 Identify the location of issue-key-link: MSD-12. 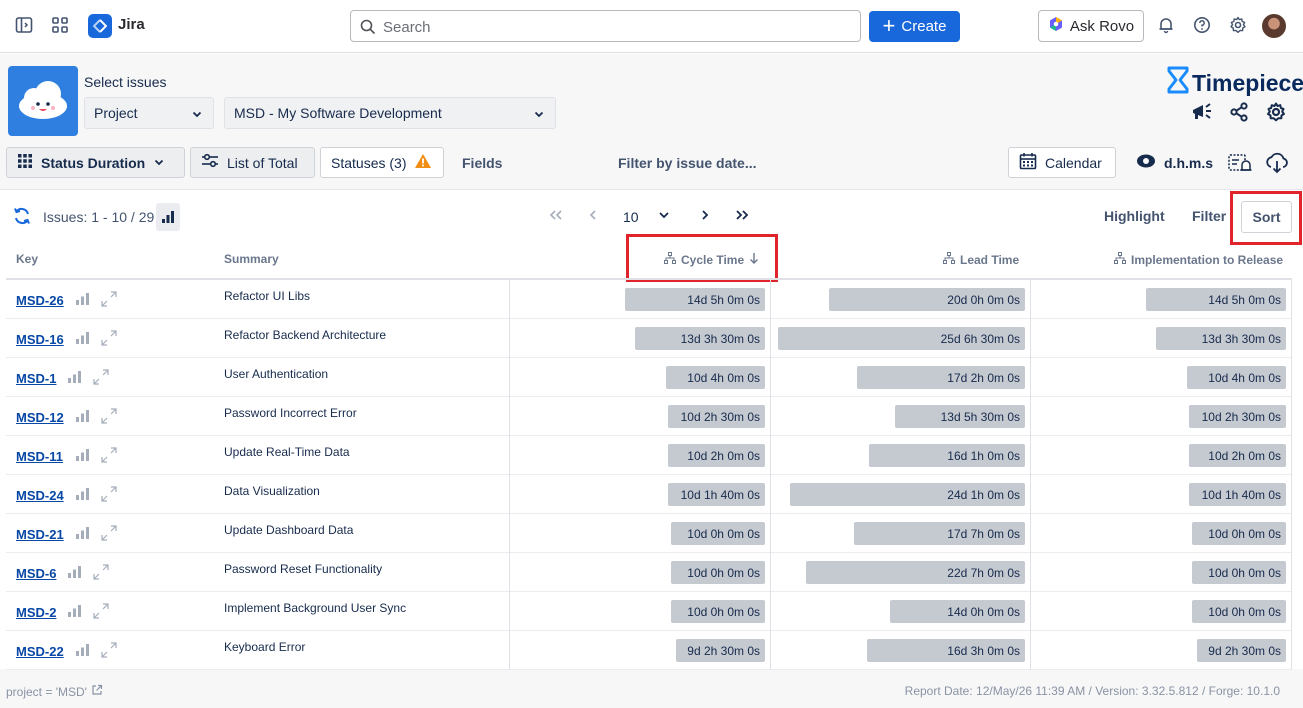
(40, 417).